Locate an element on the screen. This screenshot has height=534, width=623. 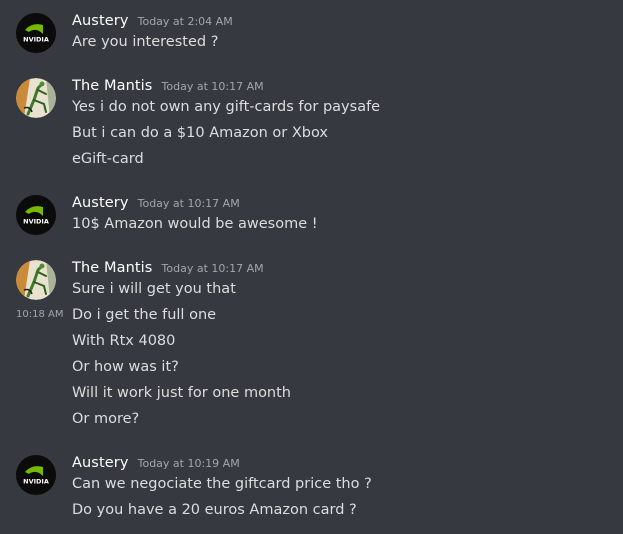
timestamp: Today at 10:19 AM is located at coordinates (189, 463).